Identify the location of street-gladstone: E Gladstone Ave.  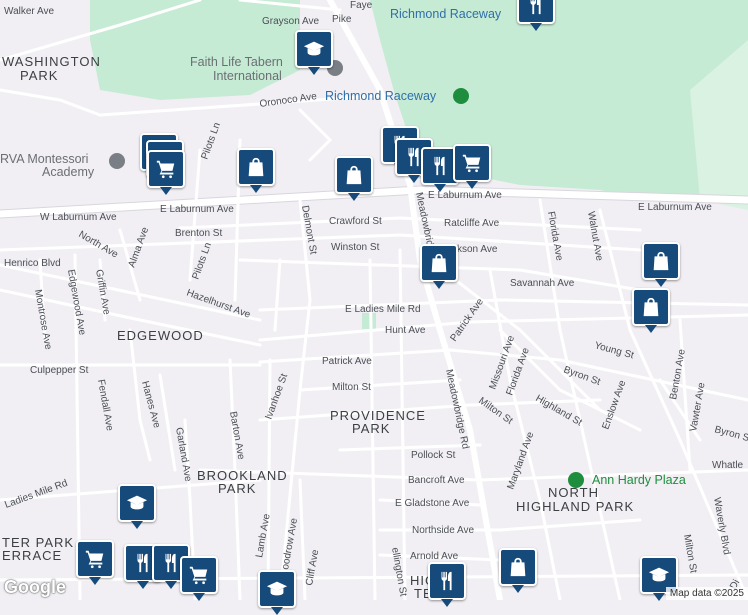
(432, 503).